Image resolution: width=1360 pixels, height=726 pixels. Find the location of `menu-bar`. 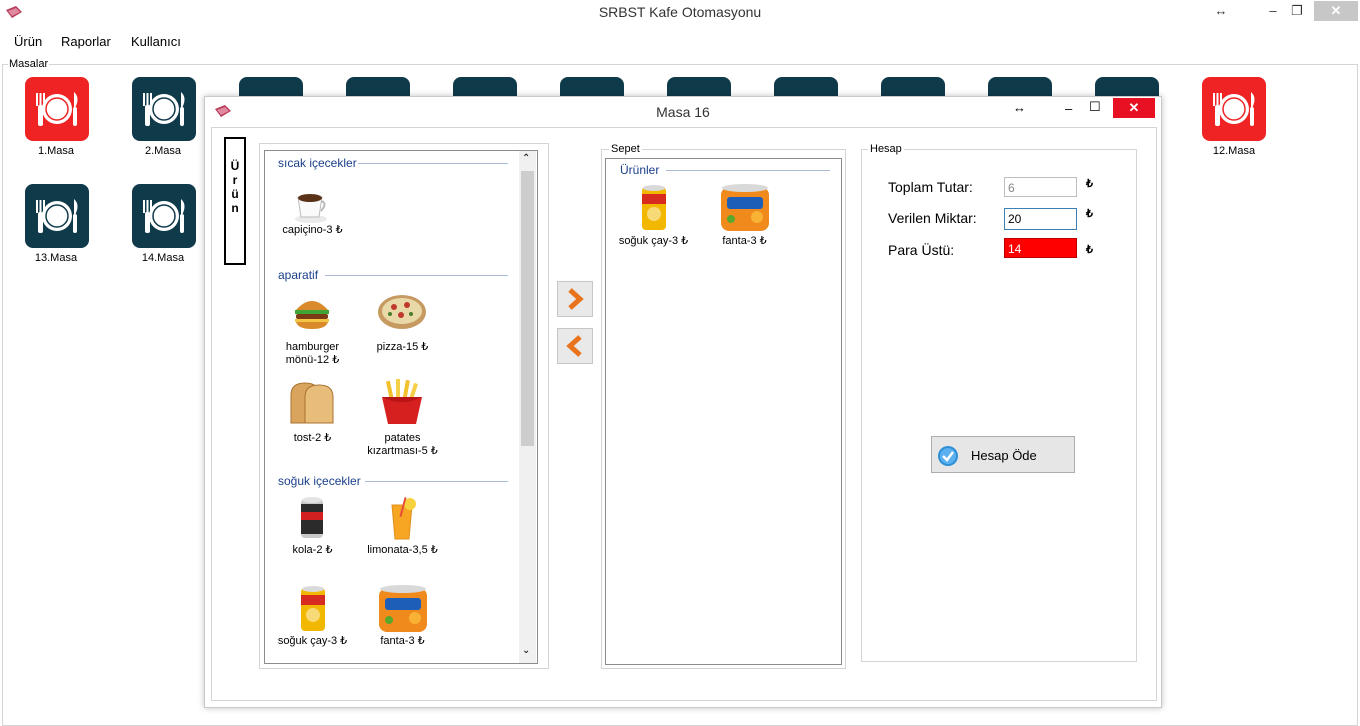

menu-bar is located at coordinates (680, 40).